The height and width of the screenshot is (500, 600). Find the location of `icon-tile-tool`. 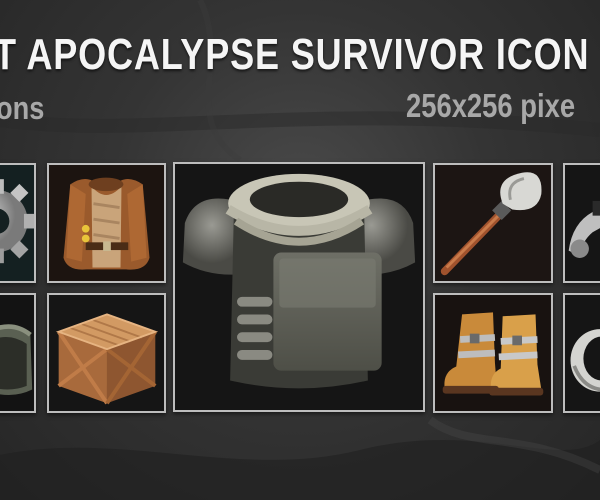

icon-tile-tool is located at coordinates (581, 223).